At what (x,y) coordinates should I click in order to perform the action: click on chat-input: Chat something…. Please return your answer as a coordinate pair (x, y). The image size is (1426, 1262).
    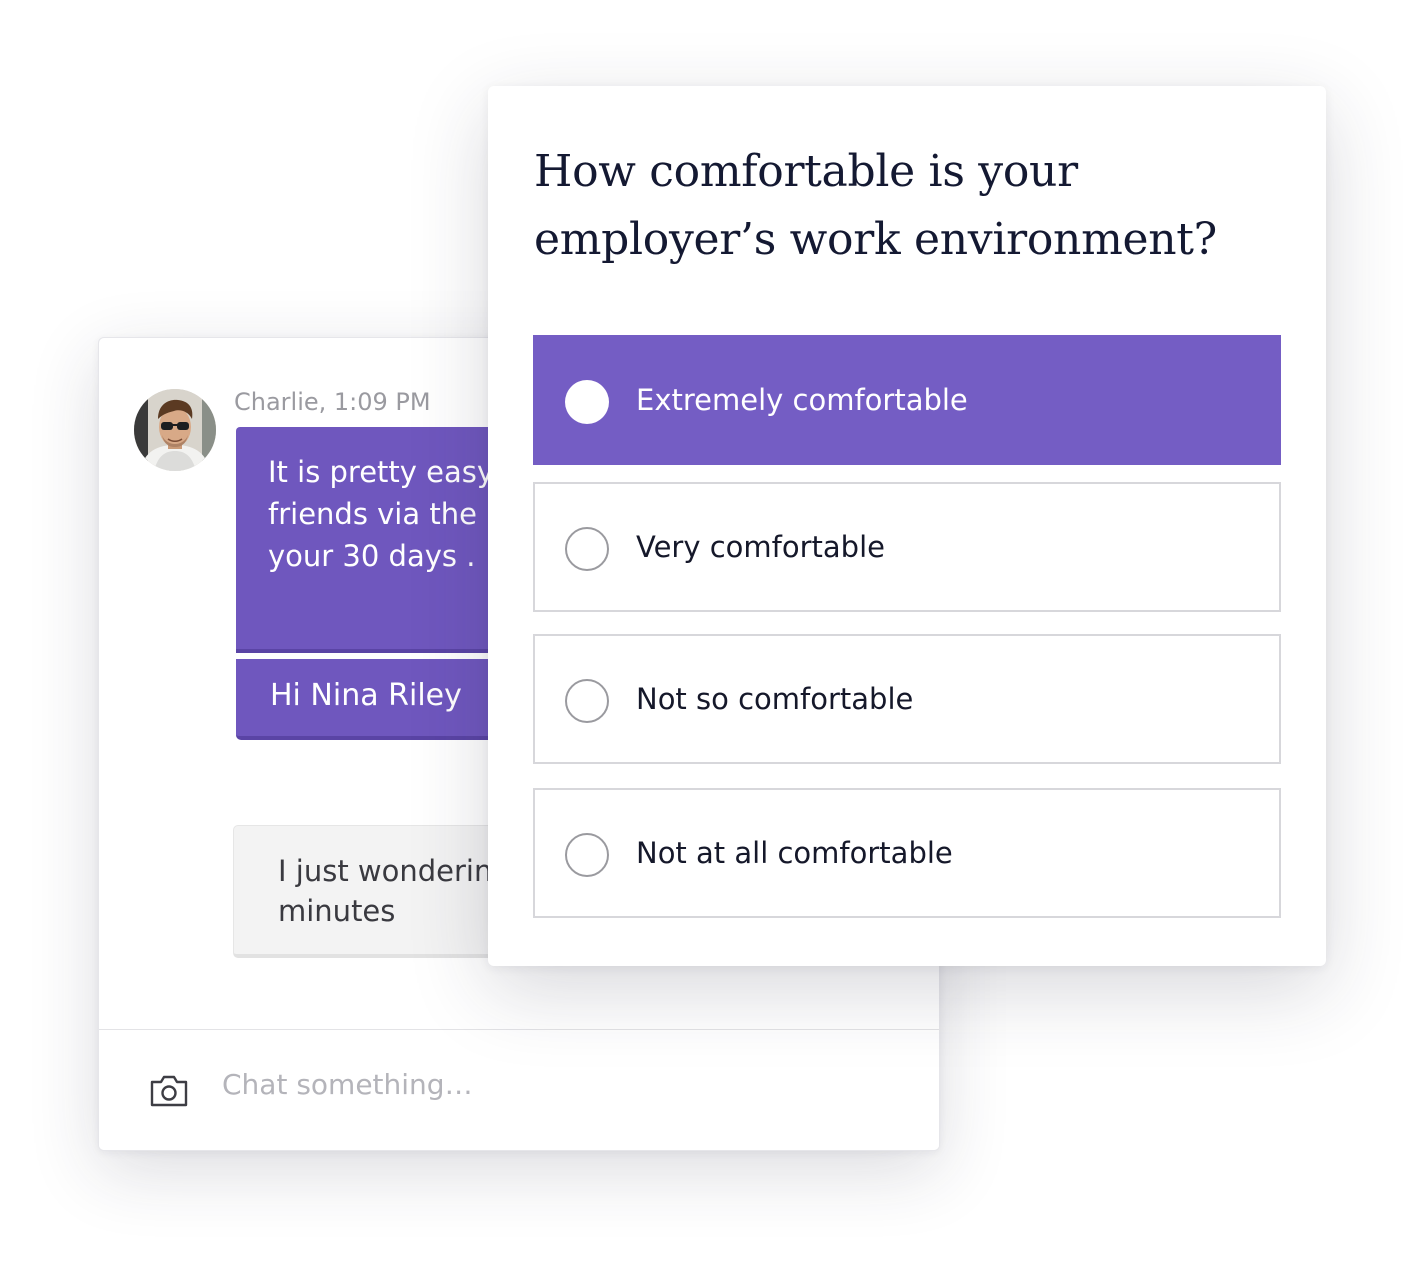
    Looking at the image, I should click on (347, 1084).